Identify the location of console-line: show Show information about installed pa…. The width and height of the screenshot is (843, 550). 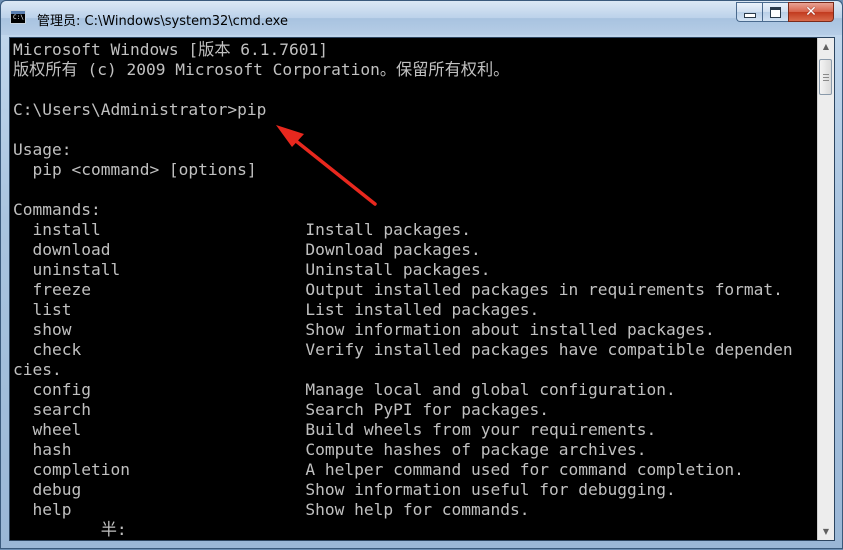
(364, 329).